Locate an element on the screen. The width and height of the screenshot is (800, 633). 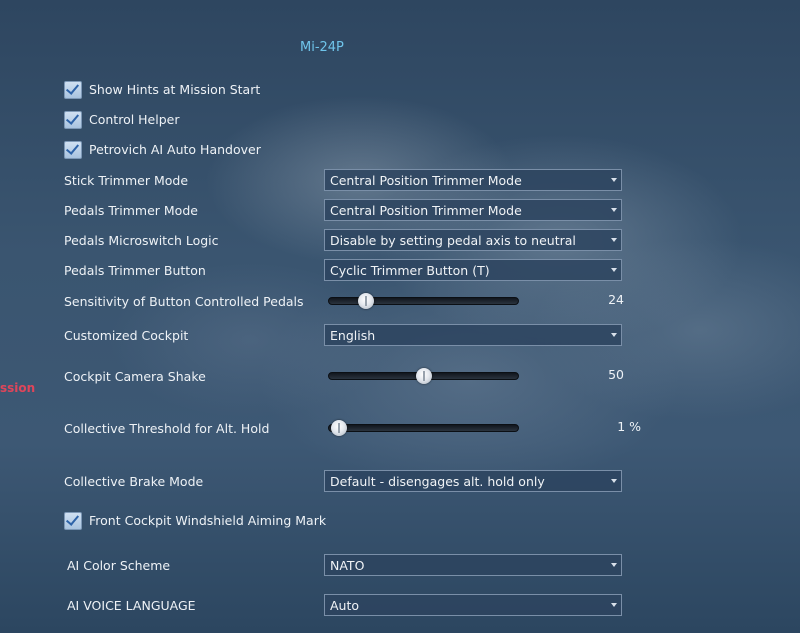
ai-voice-label: AI VOICE LANGUAGE is located at coordinates (131, 605).